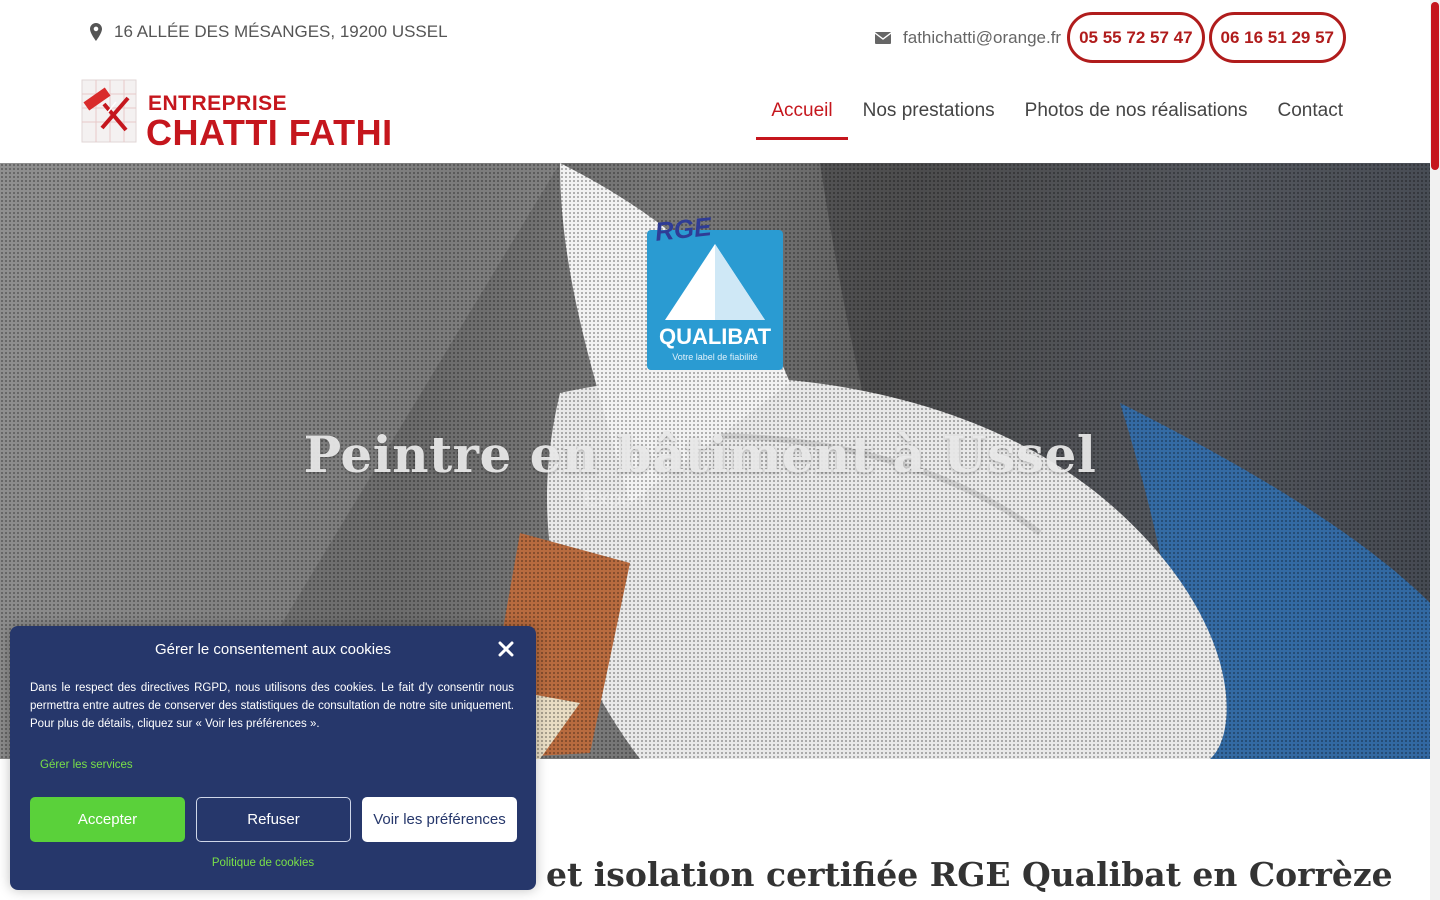 The image size is (1440, 900). What do you see at coordinates (1310, 113) in the screenshot?
I see `nav-item-contact: Contact` at bounding box center [1310, 113].